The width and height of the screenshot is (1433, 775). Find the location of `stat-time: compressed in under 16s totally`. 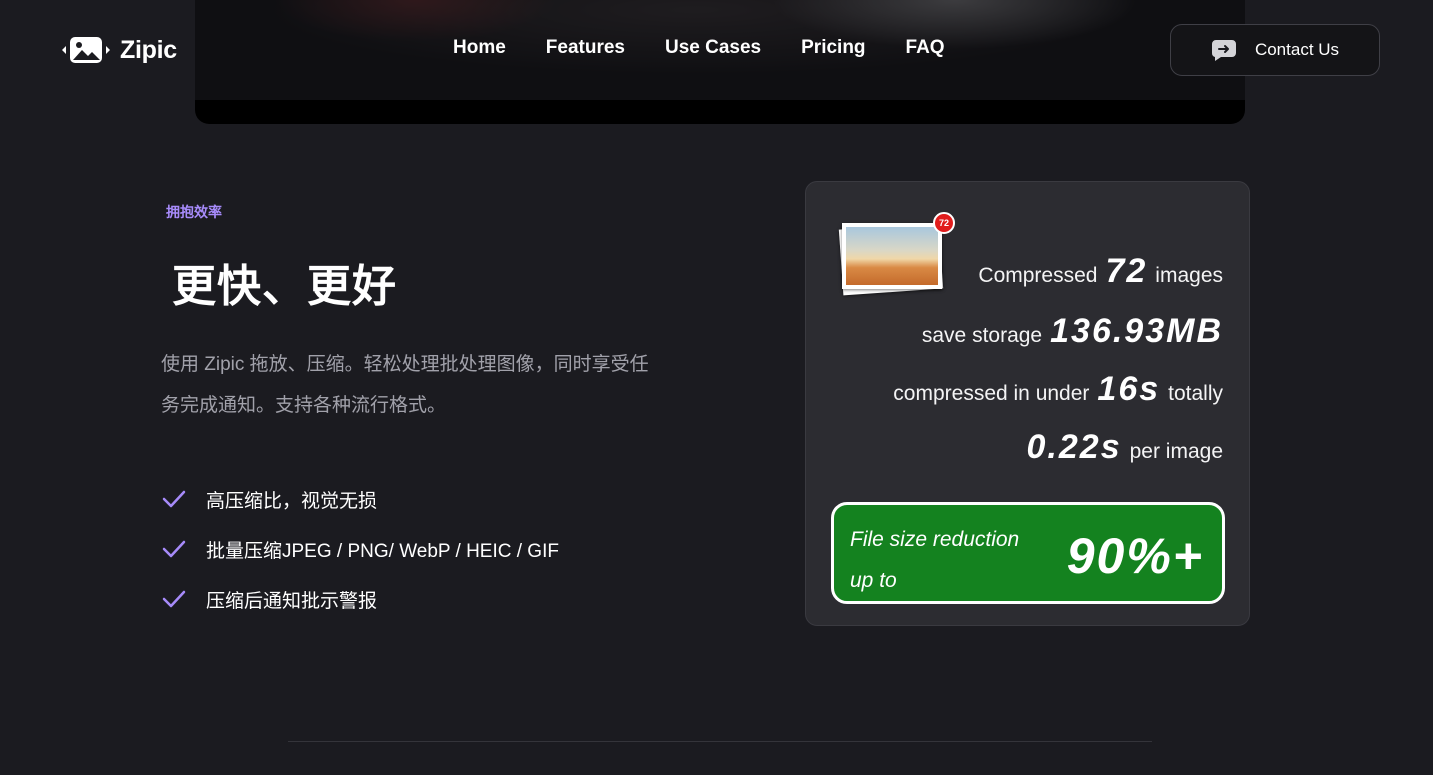

stat-time: compressed in under 16s totally is located at coordinates (1058, 389).